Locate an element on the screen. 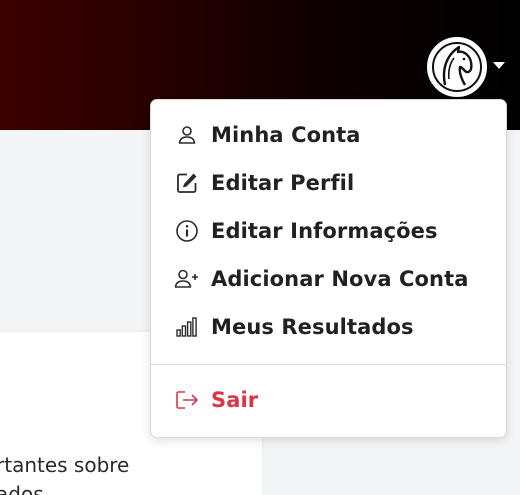  horse-head-logo-icon is located at coordinates (457, 67).